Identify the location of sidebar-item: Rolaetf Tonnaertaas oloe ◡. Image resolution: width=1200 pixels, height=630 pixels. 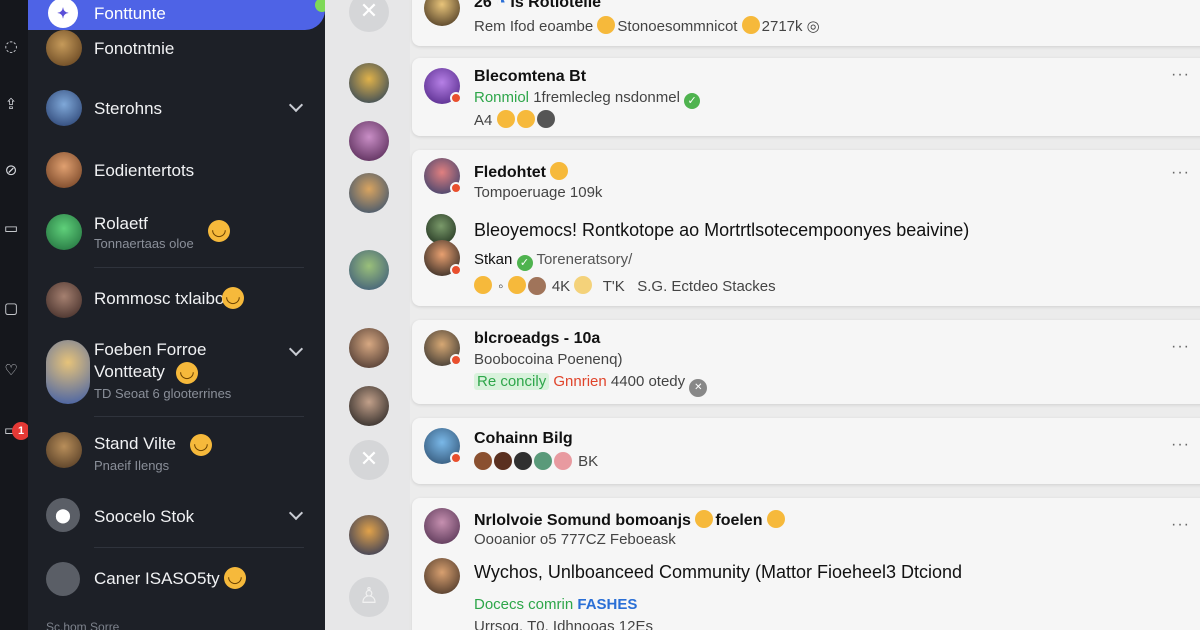
(176, 234).